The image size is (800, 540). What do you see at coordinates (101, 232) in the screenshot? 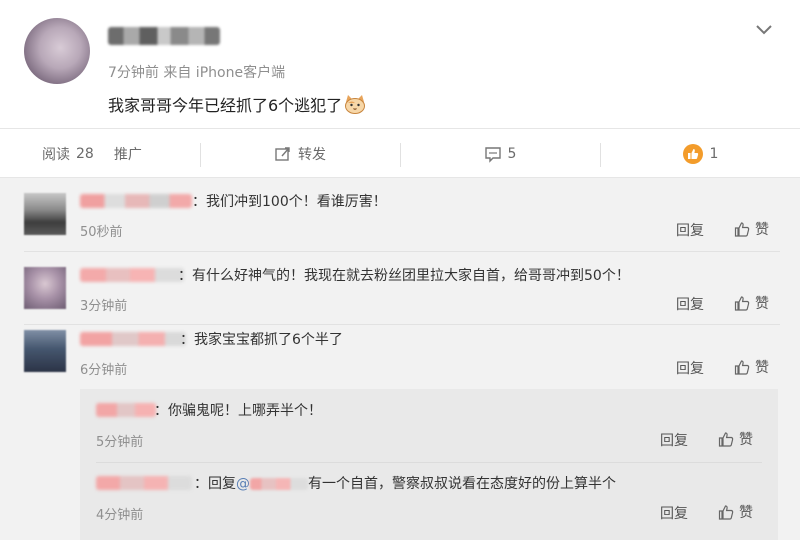
I see `comment-time: 50秒前` at bounding box center [101, 232].